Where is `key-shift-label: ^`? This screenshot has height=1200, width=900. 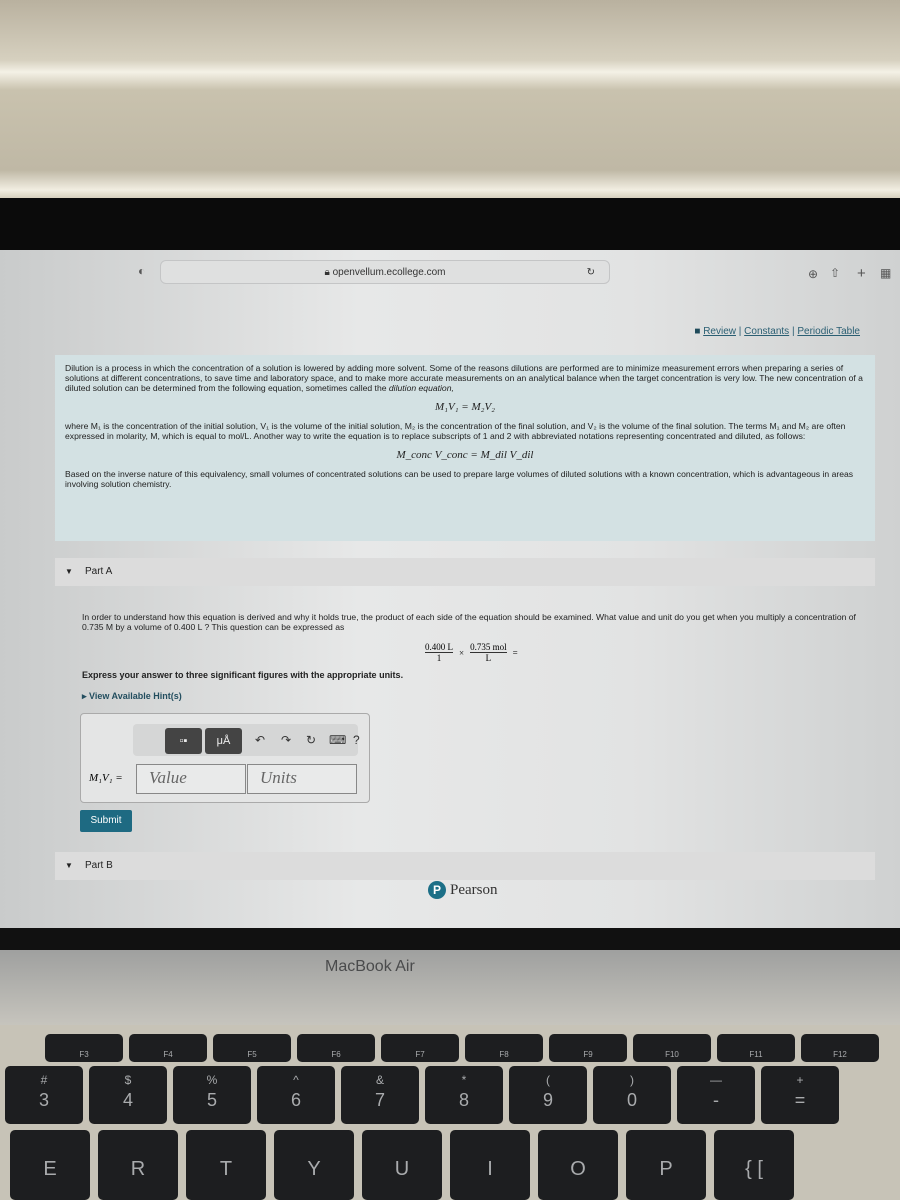
key-shift-label: ^ is located at coordinates (296, 1080).